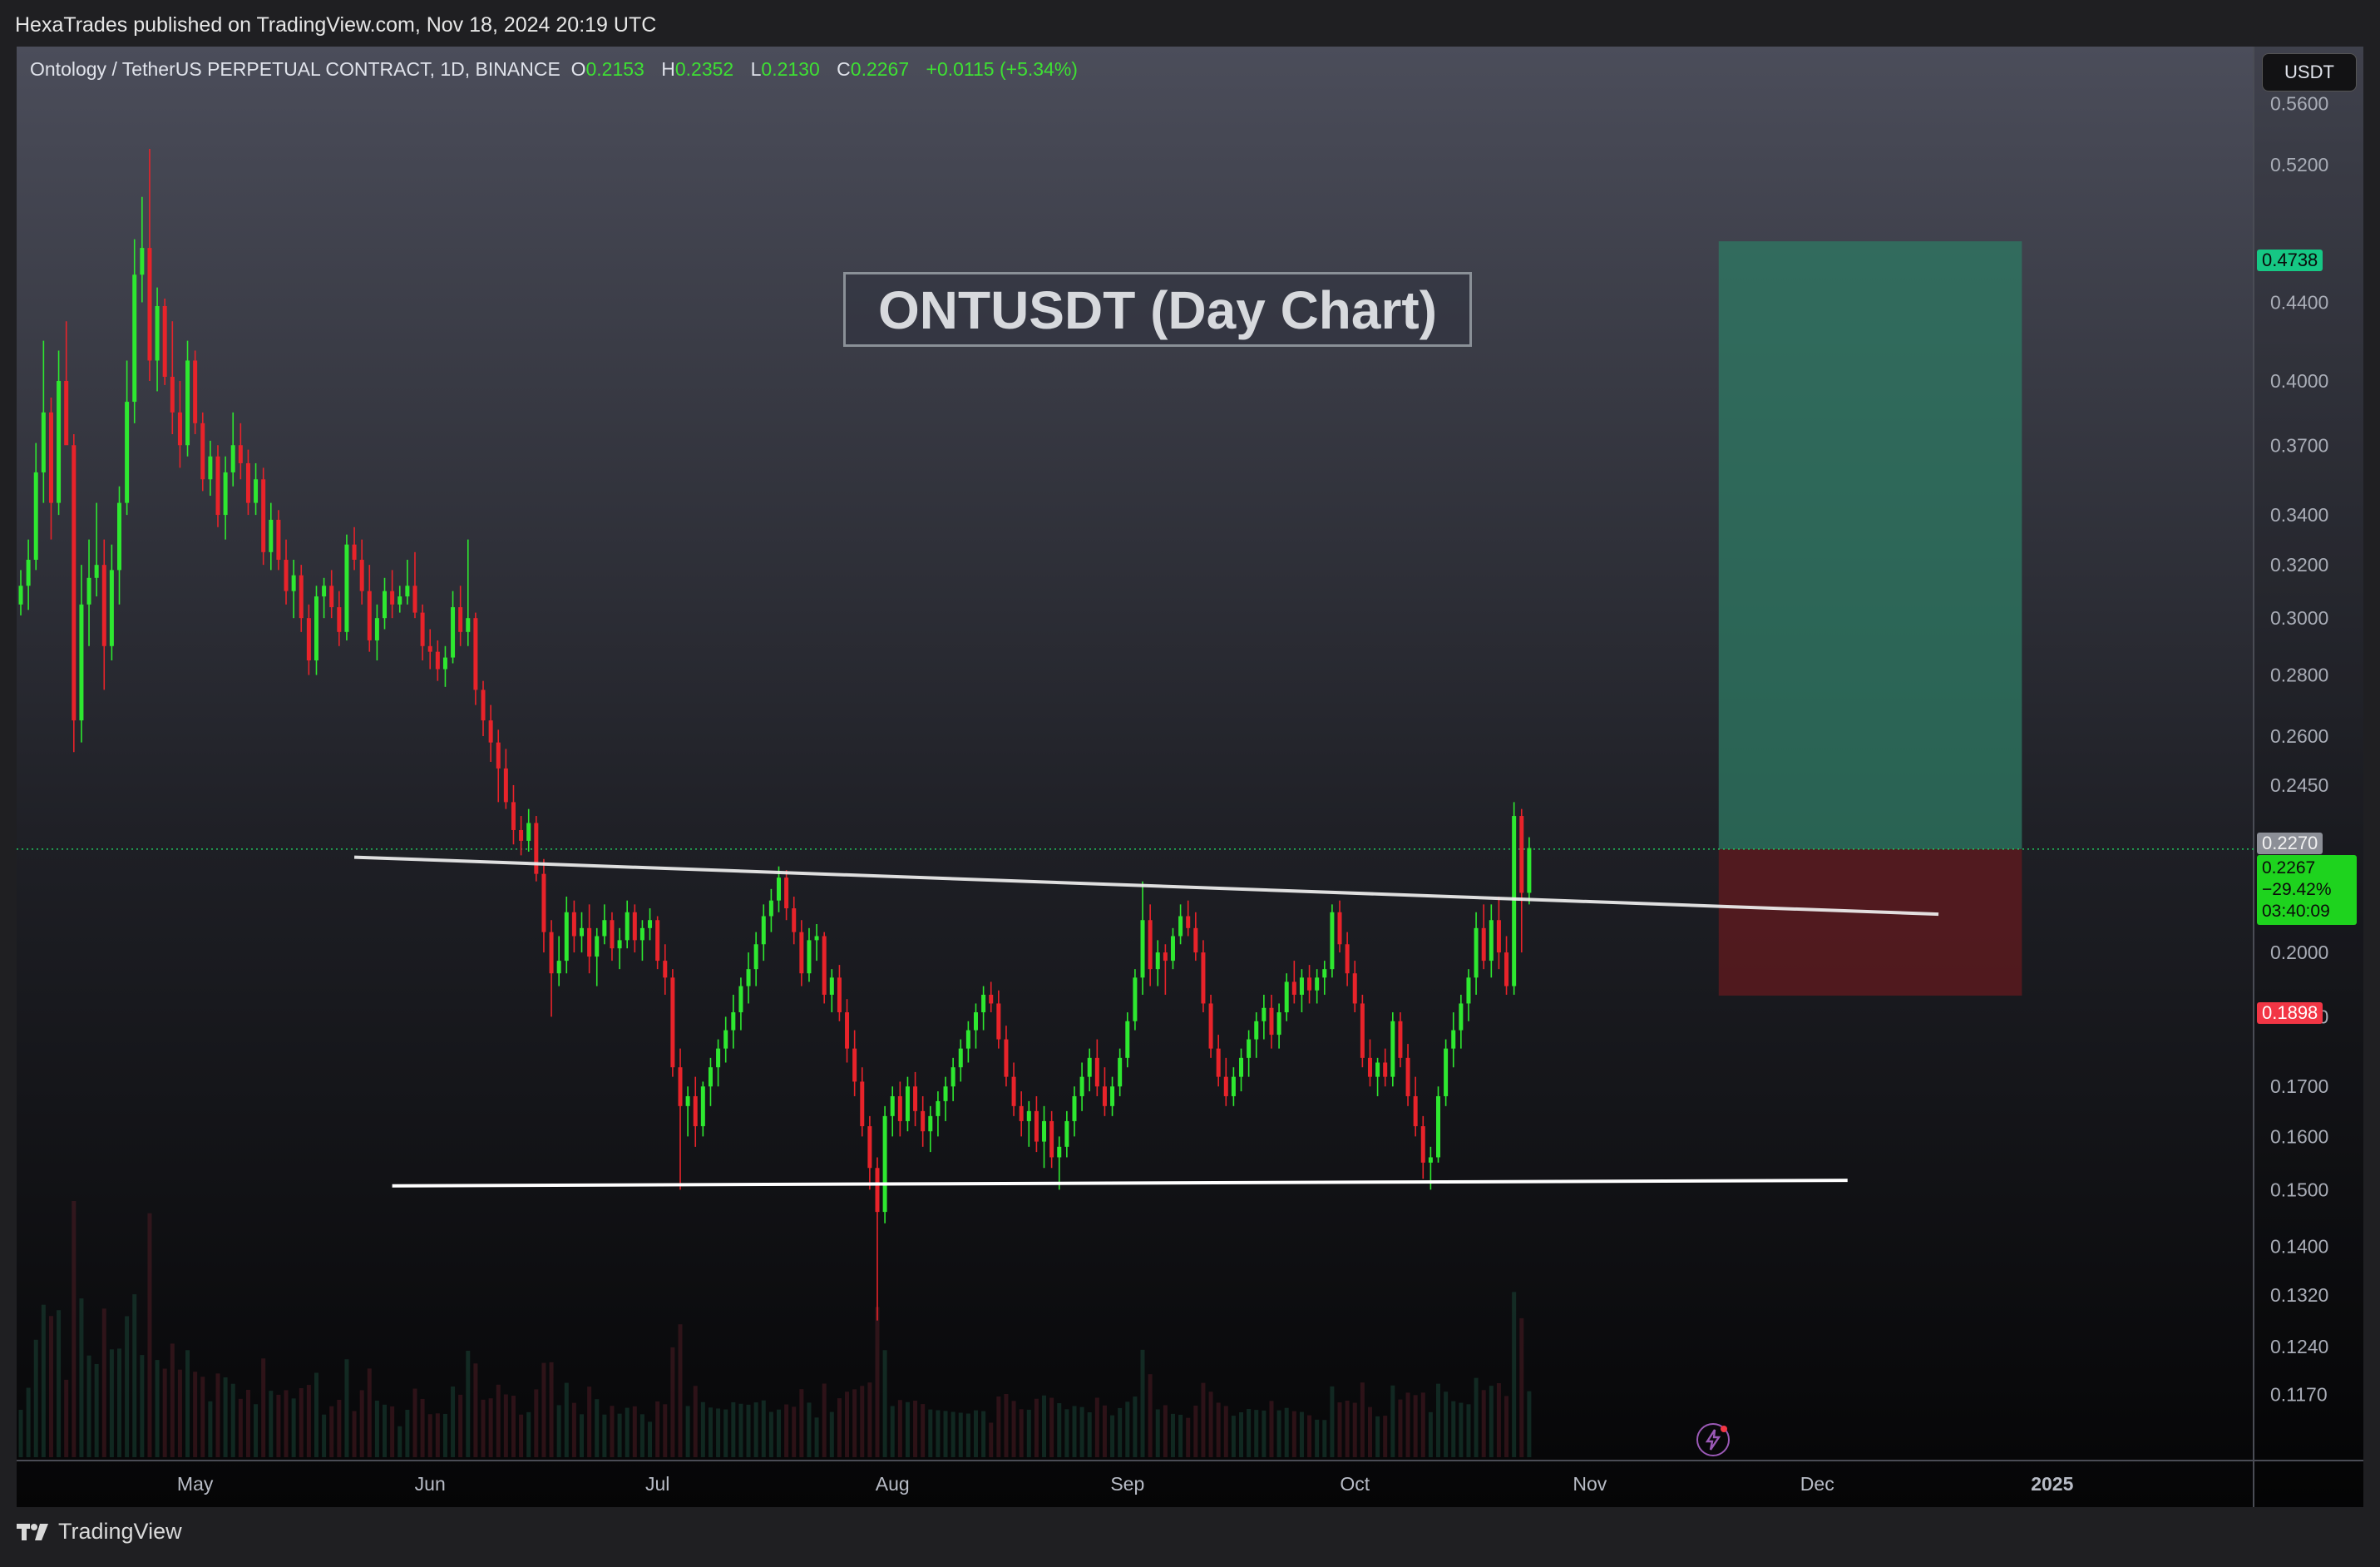 Image resolution: width=2380 pixels, height=1567 pixels. Describe the element at coordinates (2299, 675) in the screenshot. I see `price-tick-label: 0.2800` at that location.